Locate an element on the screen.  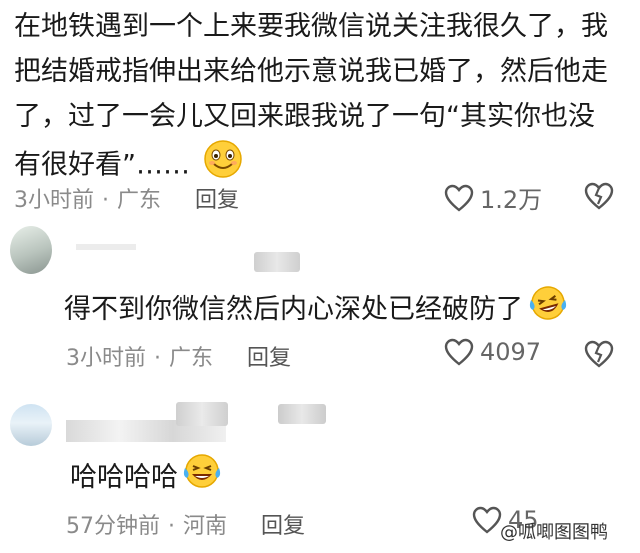
comment2-location: 河南 is located at coordinates (205, 526).